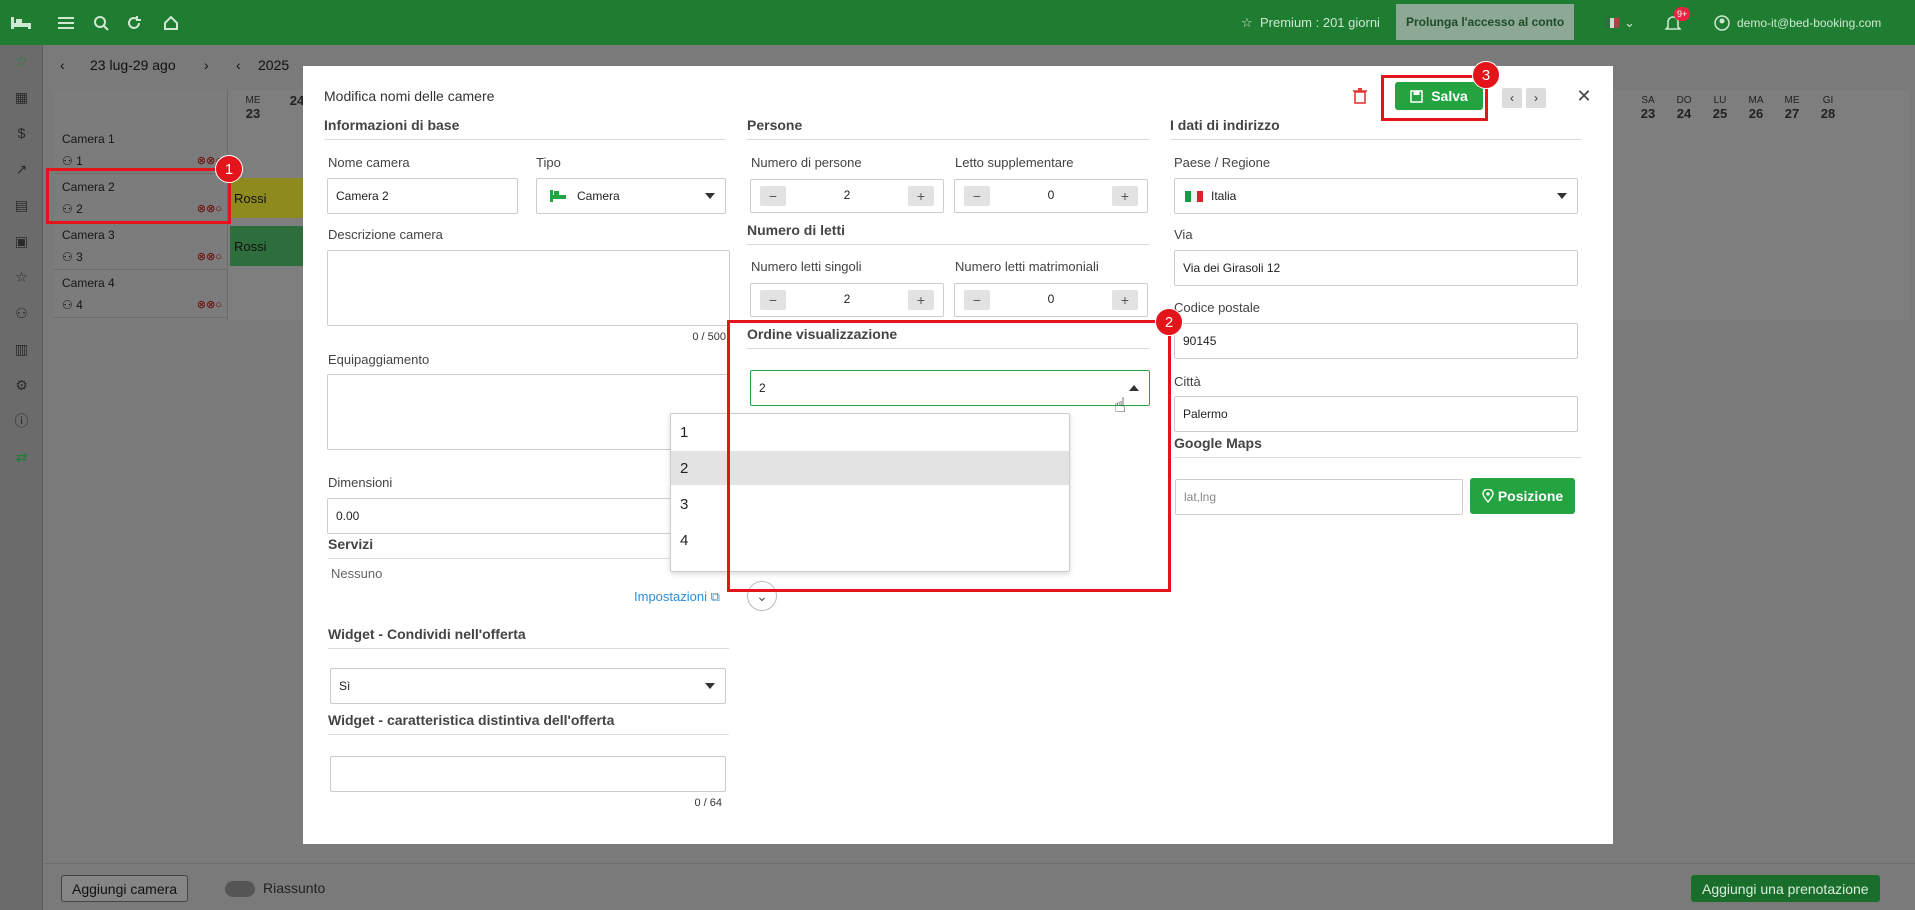 The height and width of the screenshot is (910, 1915). I want to click on star-icon: ☆, so click(1247, 22).